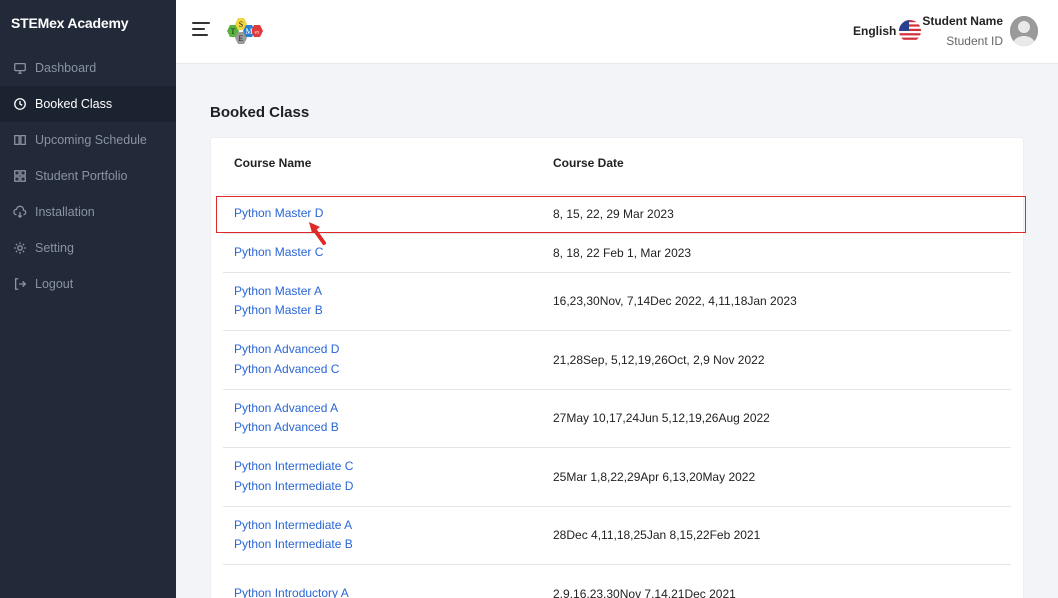 This screenshot has width=1058, height=598. What do you see at coordinates (233, 31) in the screenshot?
I see `logo-letter-t: T` at bounding box center [233, 31].